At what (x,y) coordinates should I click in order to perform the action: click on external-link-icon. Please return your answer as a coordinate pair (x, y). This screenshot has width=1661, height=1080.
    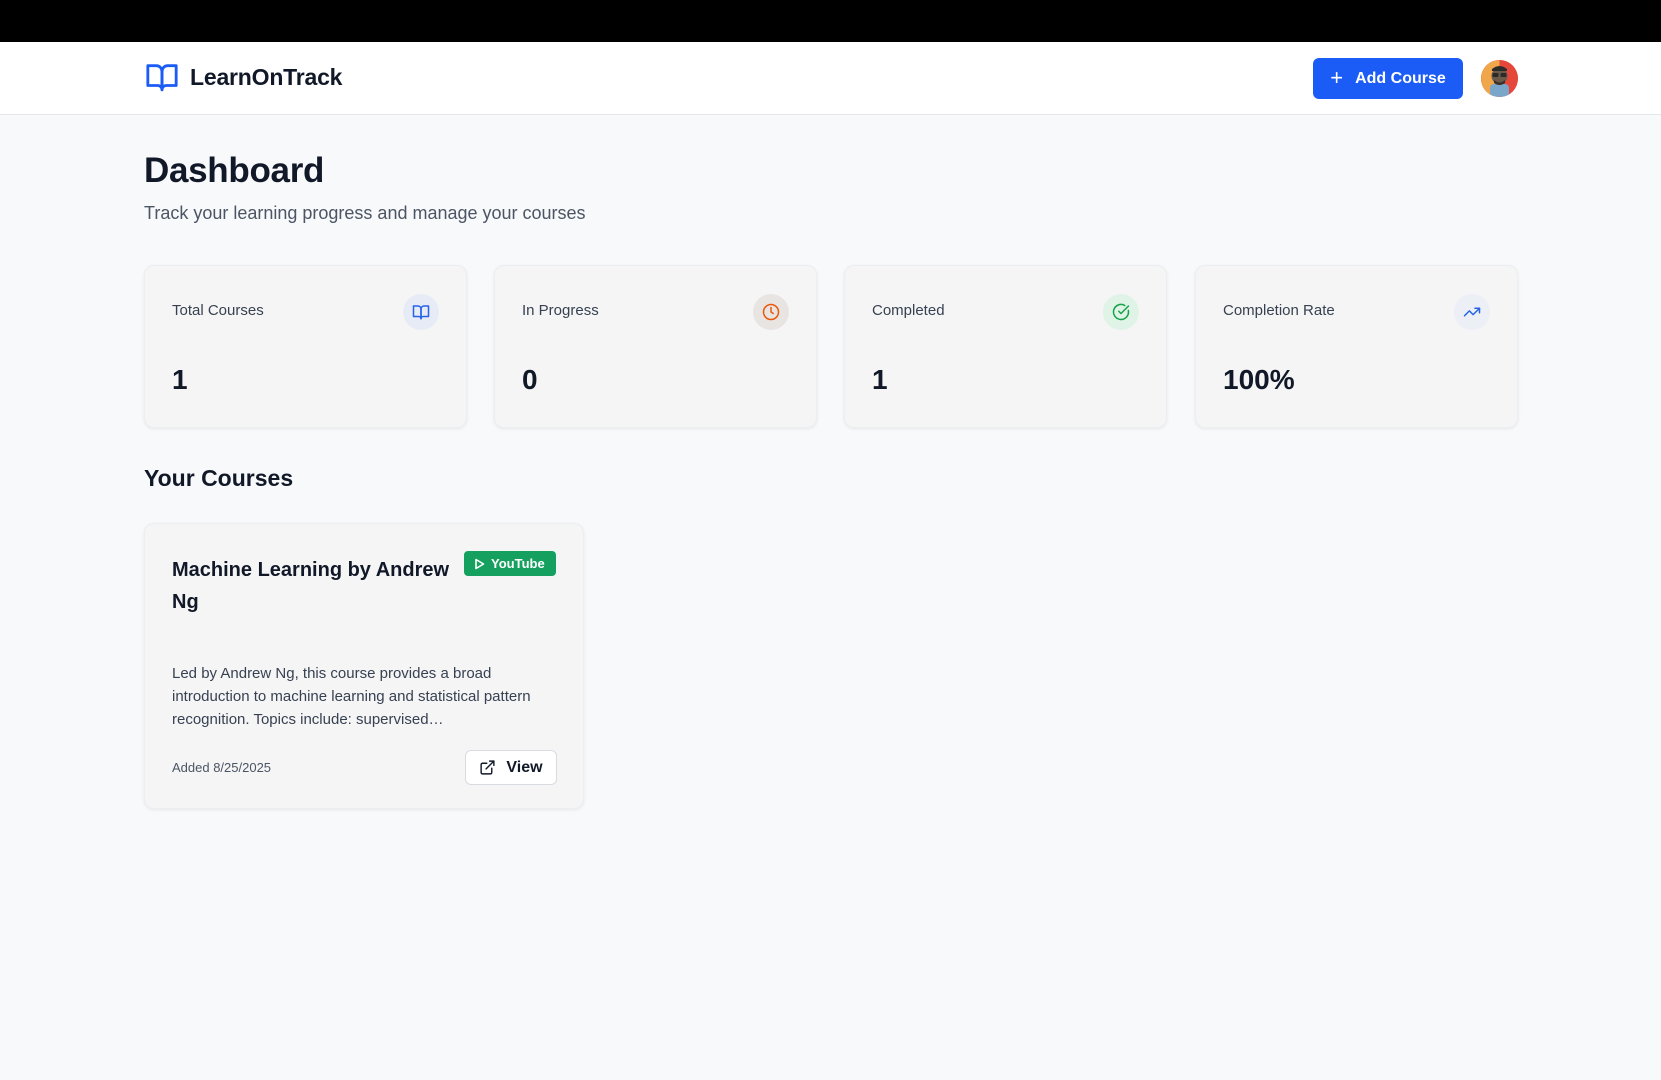
    Looking at the image, I should click on (487, 767).